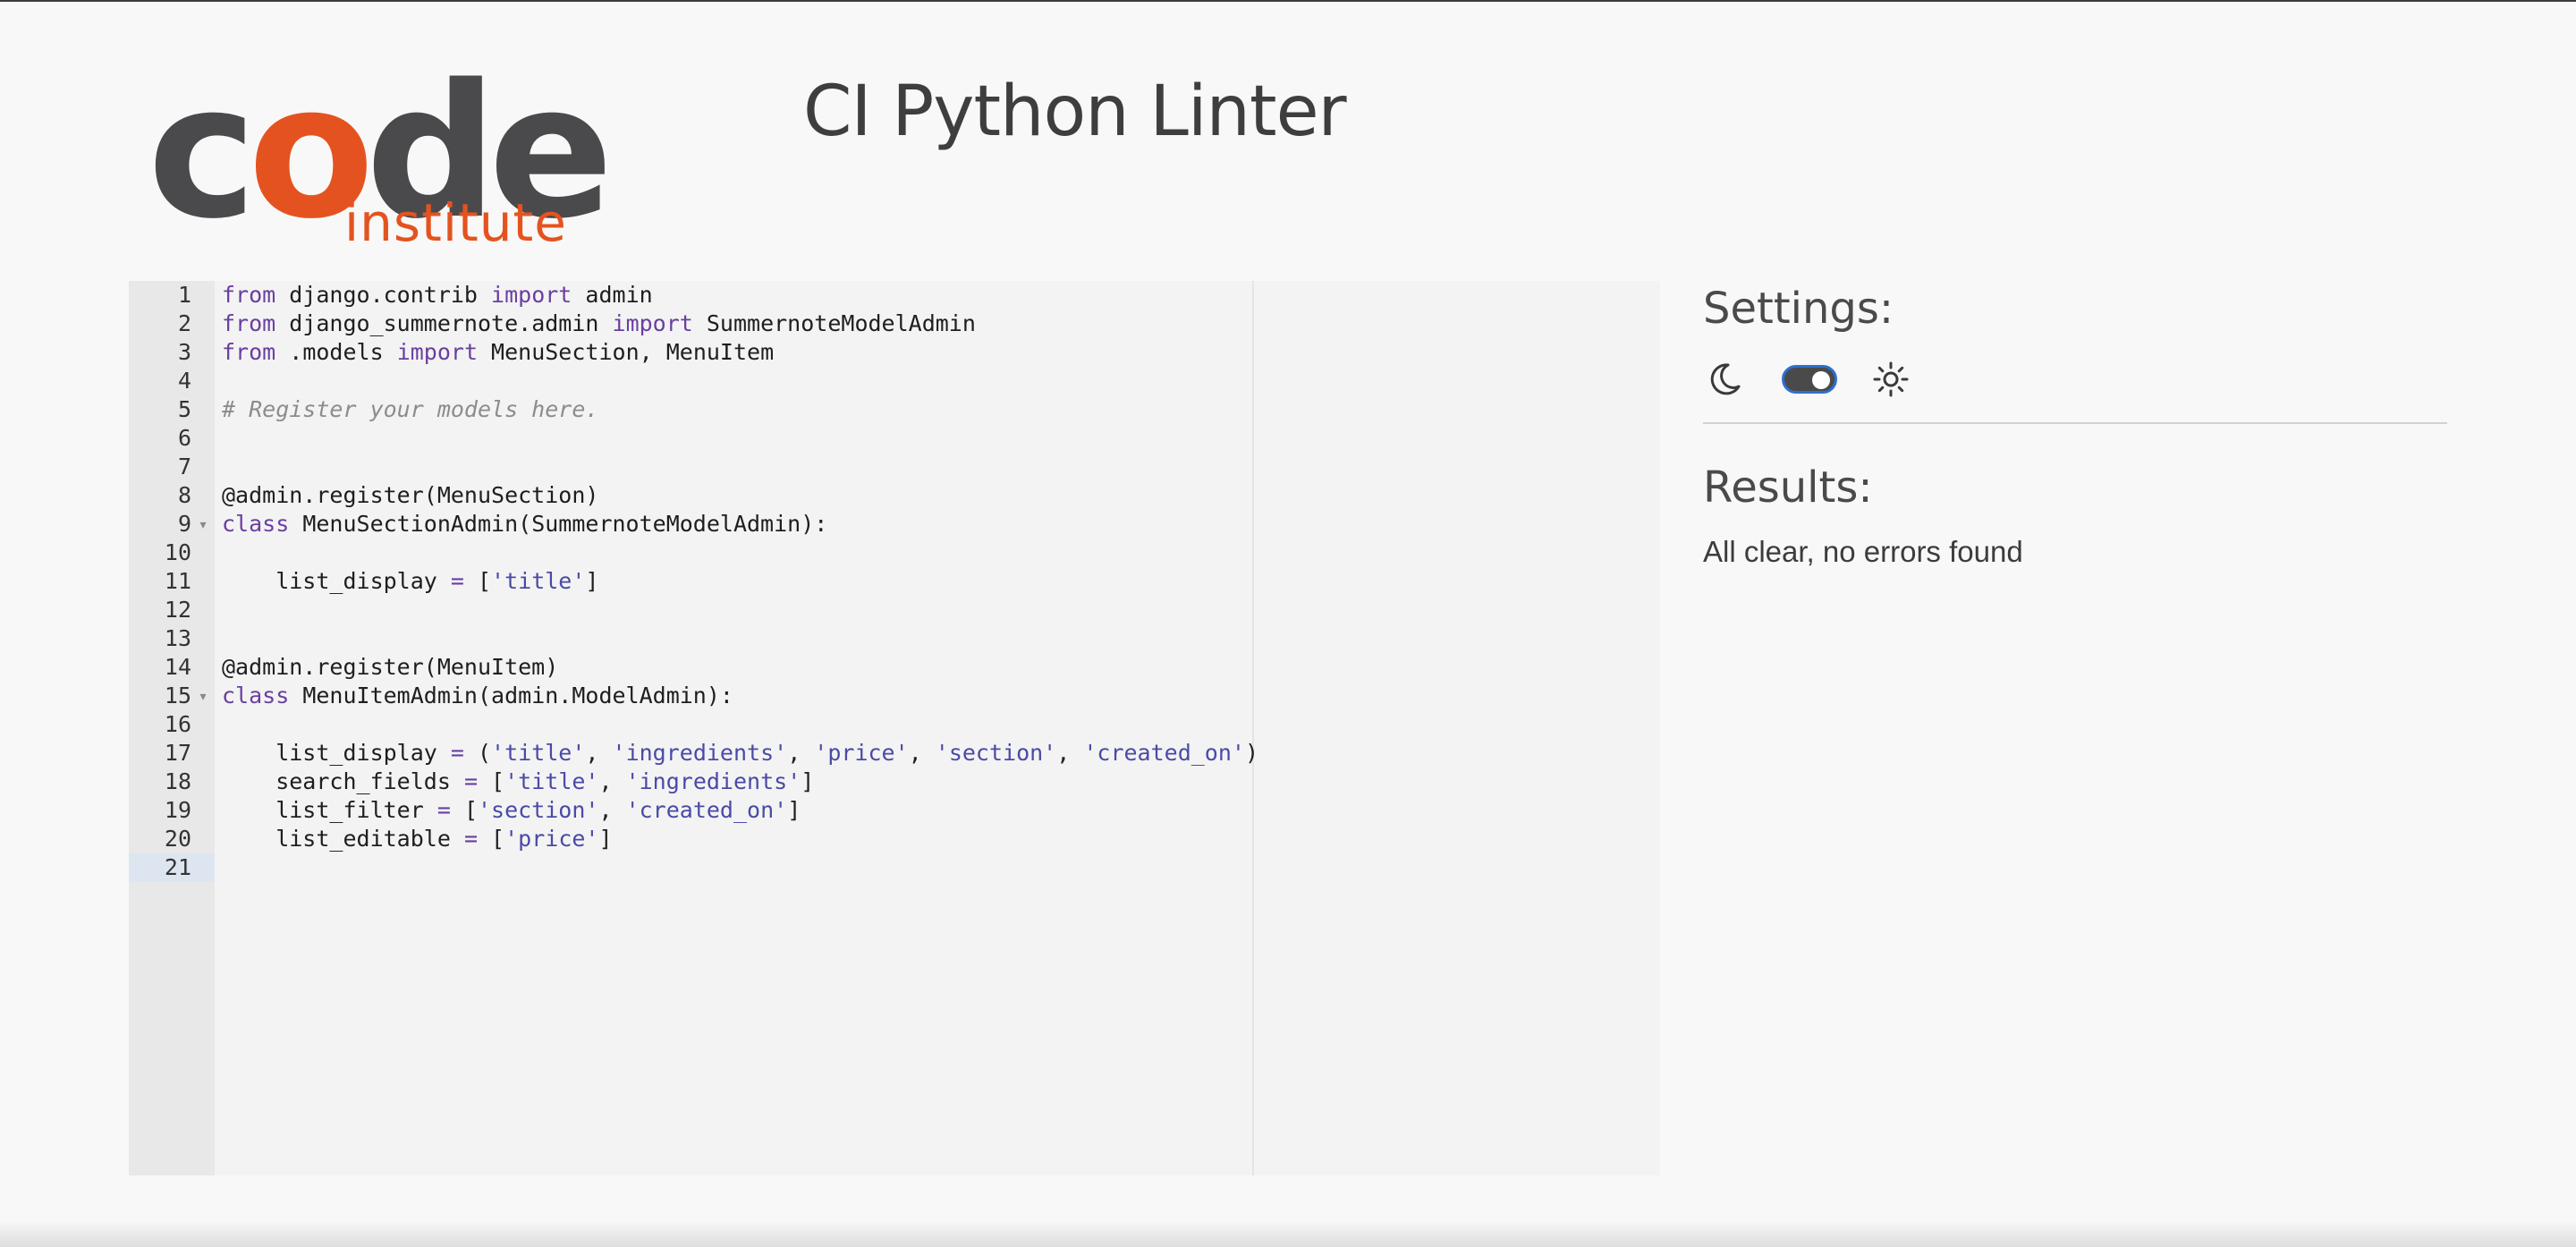 The width and height of the screenshot is (2576, 1247). I want to click on code-text: list_display = ['title'], so click(410, 581).